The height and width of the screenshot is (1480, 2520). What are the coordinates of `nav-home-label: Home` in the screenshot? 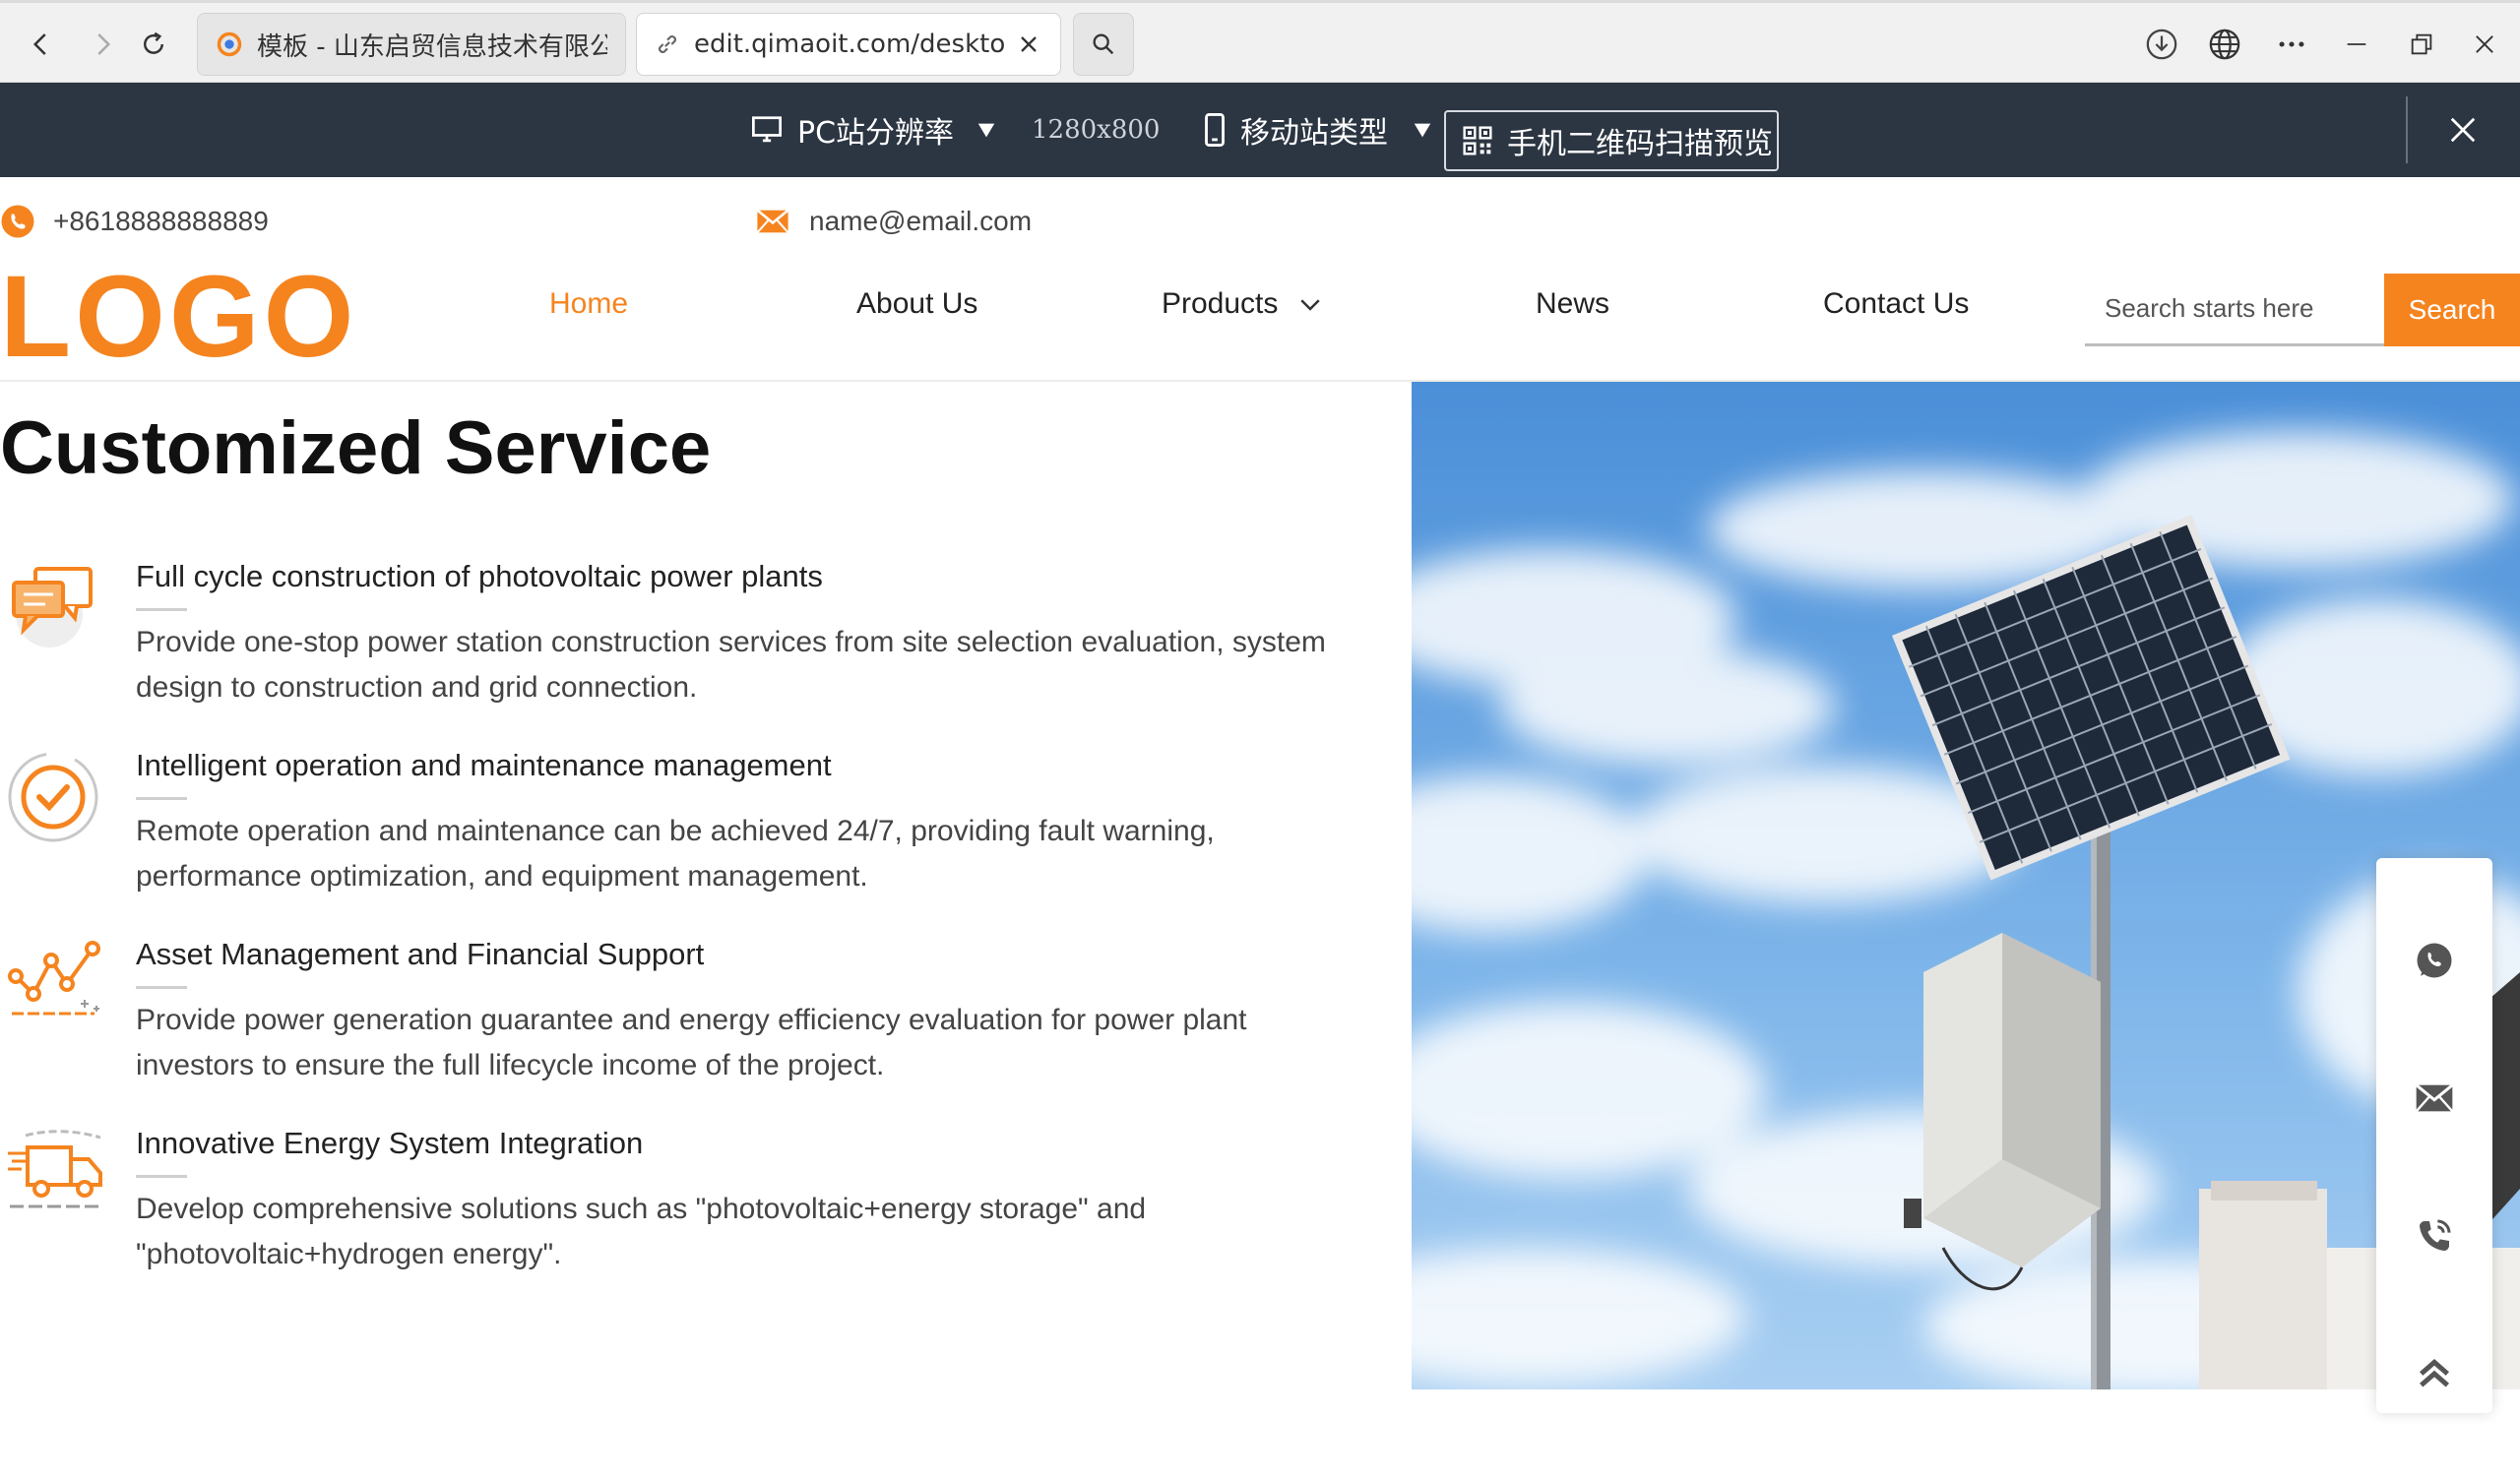 It's located at (589, 303).